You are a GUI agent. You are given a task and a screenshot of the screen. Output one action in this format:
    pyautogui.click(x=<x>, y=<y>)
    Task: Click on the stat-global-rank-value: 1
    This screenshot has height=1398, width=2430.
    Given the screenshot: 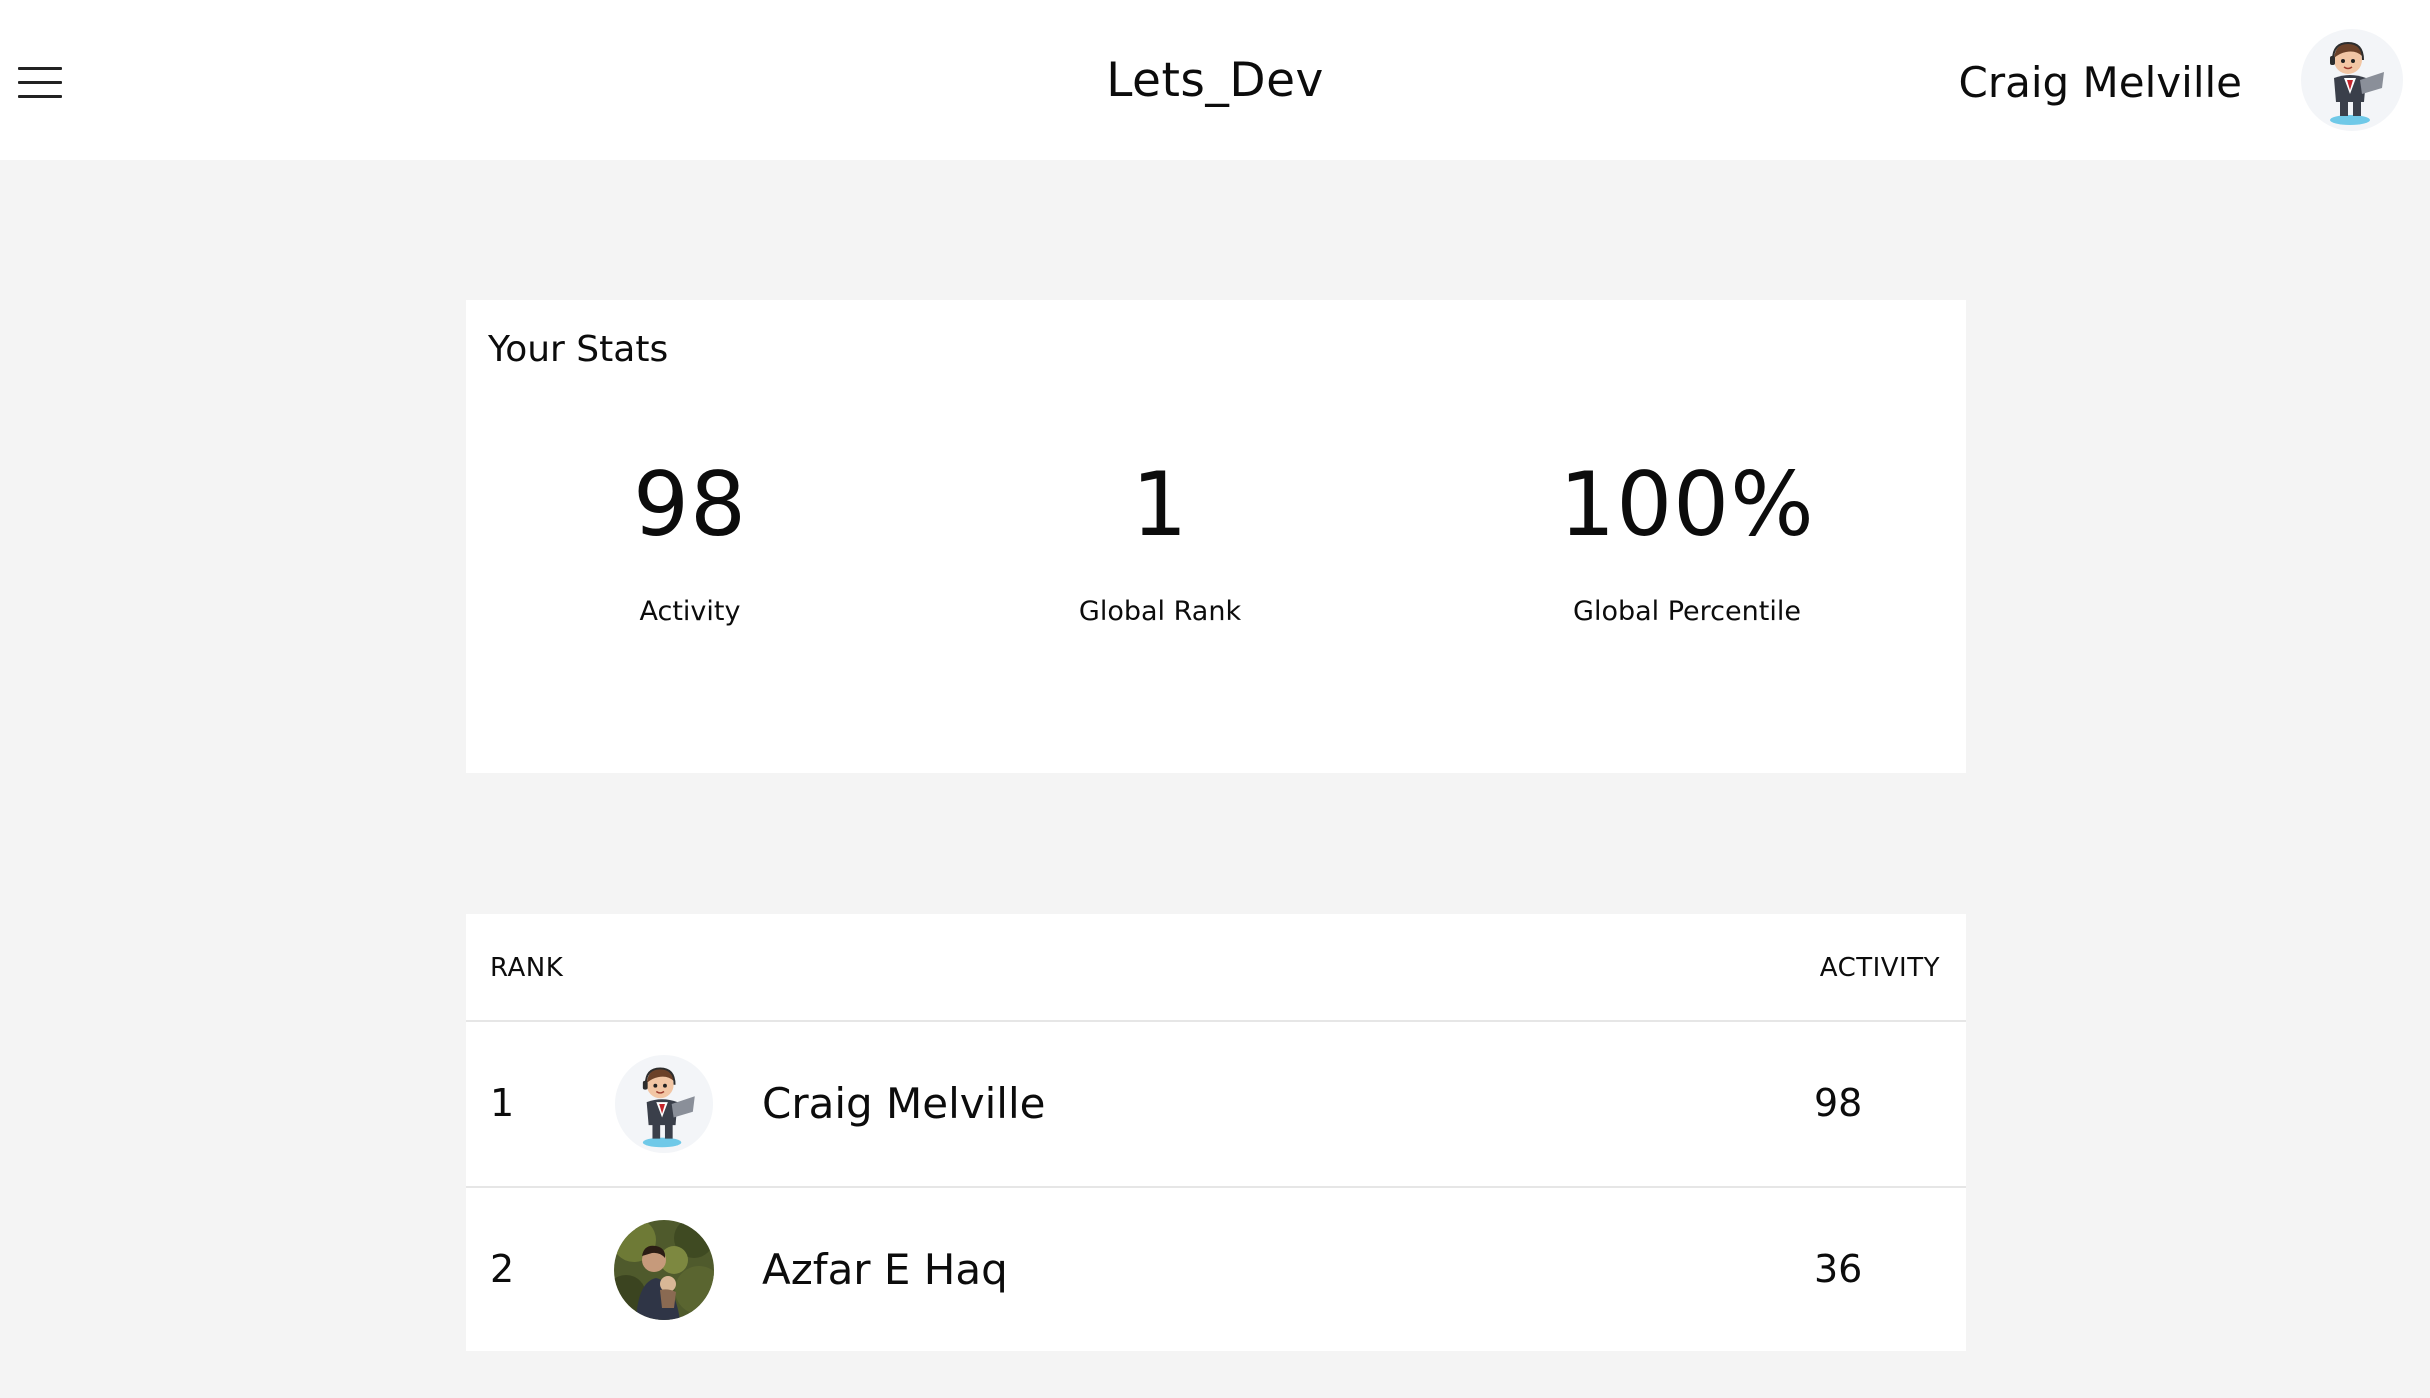 What is the action you would take?
    pyautogui.click(x=1160, y=504)
    